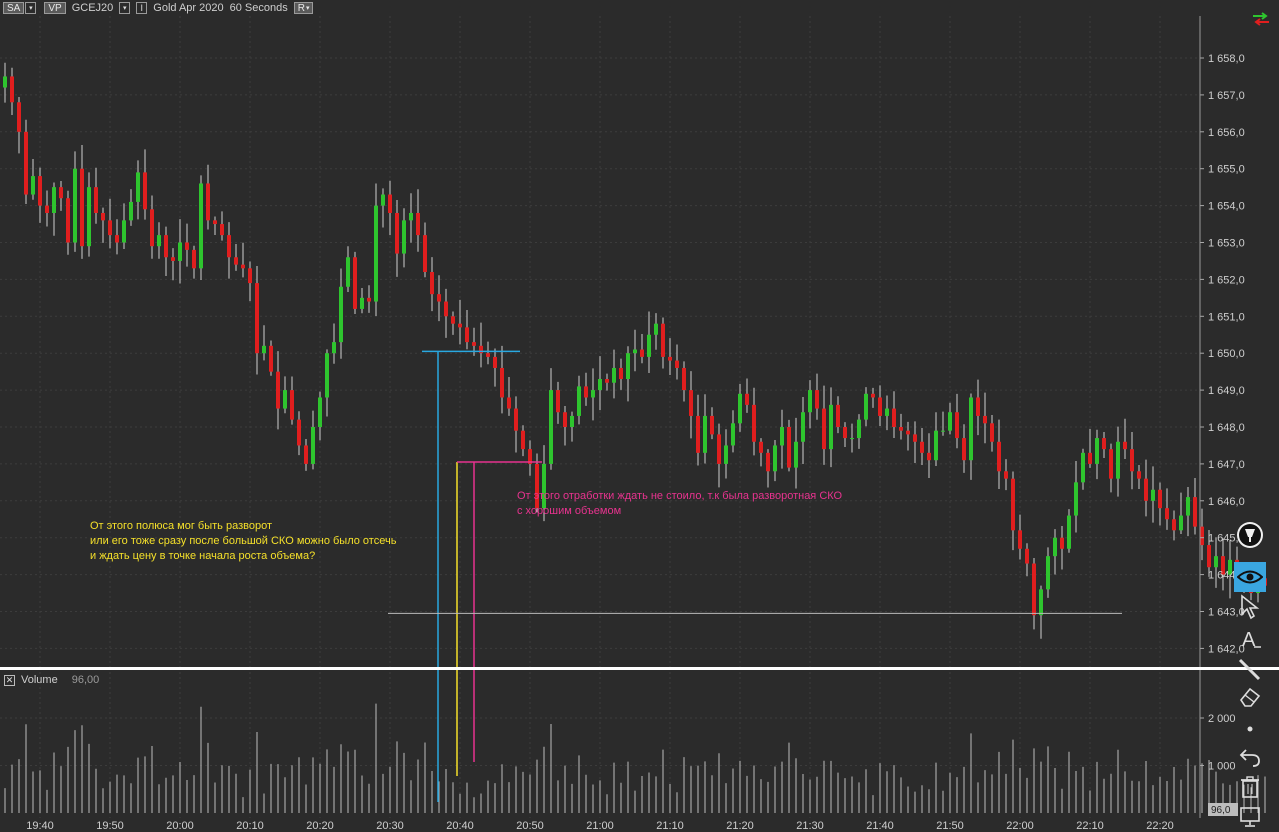 The width and height of the screenshot is (1279, 832). What do you see at coordinates (950, 825) in the screenshot?
I see `time-axis-label: 21:50` at bounding box center [950, 825].